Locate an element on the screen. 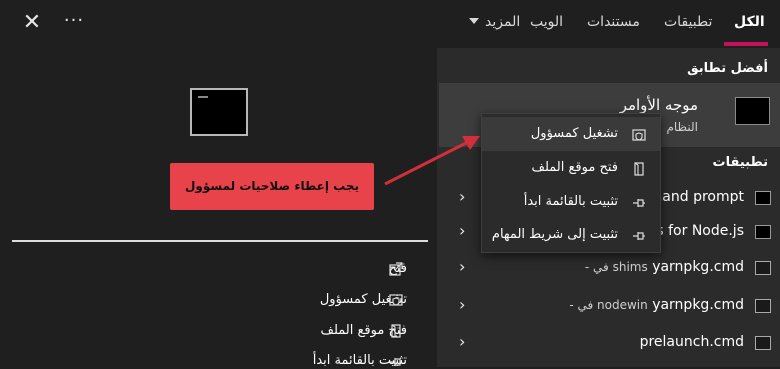  tab-all: الكل is located at coordinates (749, 22).